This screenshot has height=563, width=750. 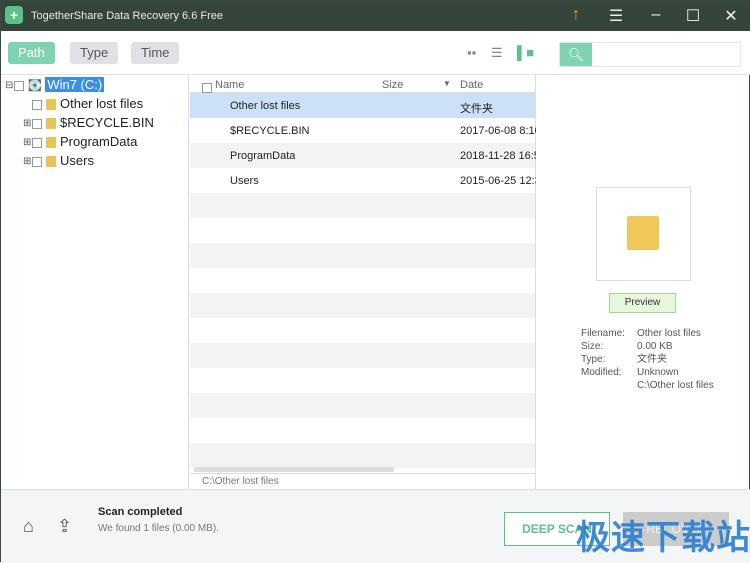 I want to click on tree-item-label: ProgramData, so click(x=99, y=141).